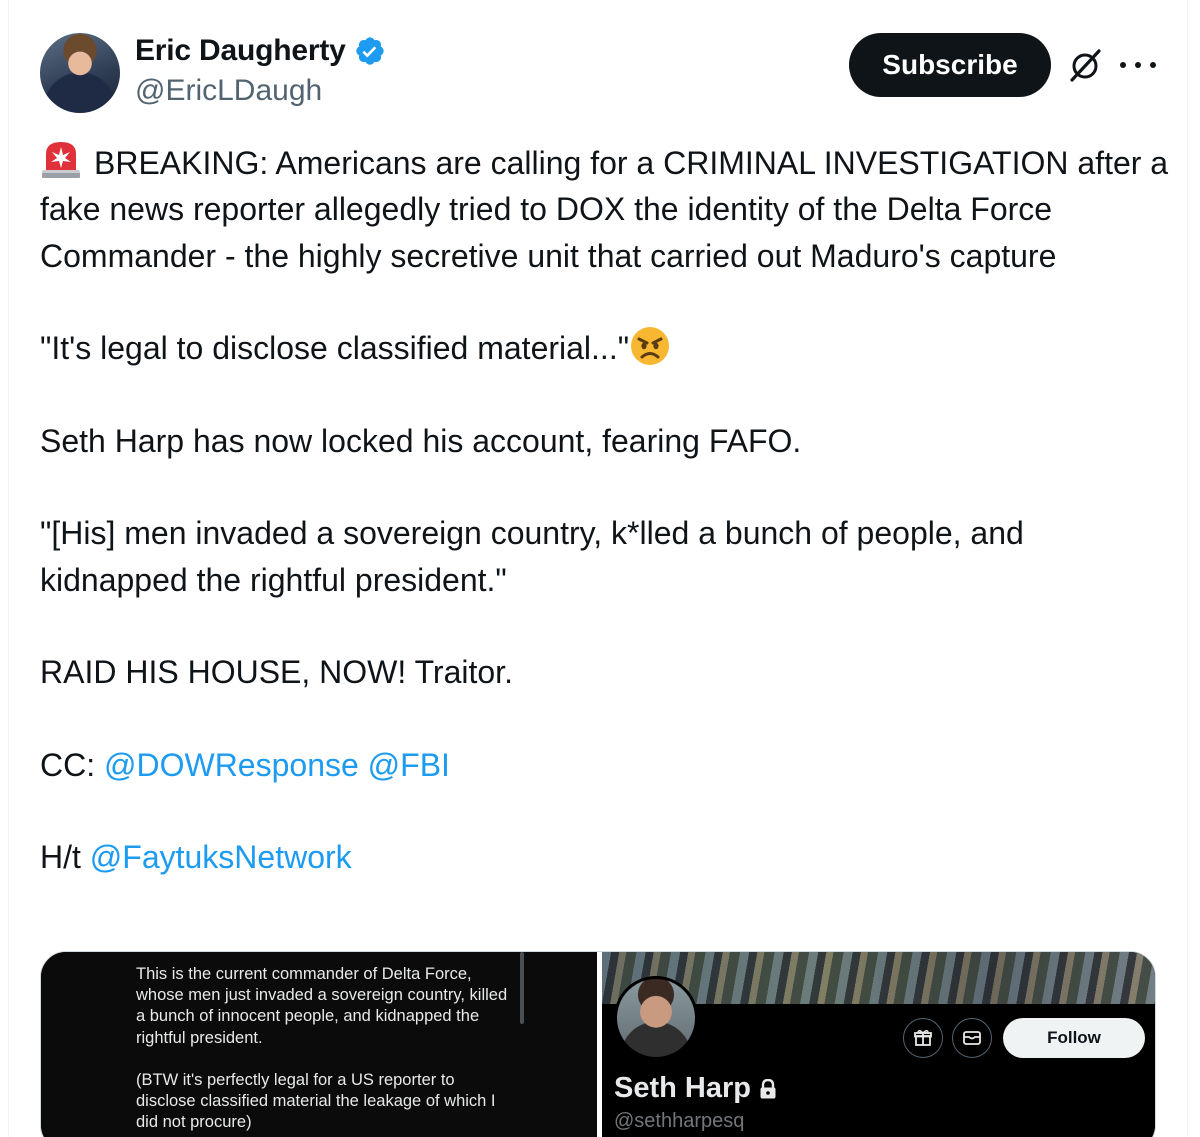 Image resolution: width=1200 pixels, height=1137 pixels. Describe the element at coordinates (656, 1018) in the screenshot. I see `profile-avatar` at that location.